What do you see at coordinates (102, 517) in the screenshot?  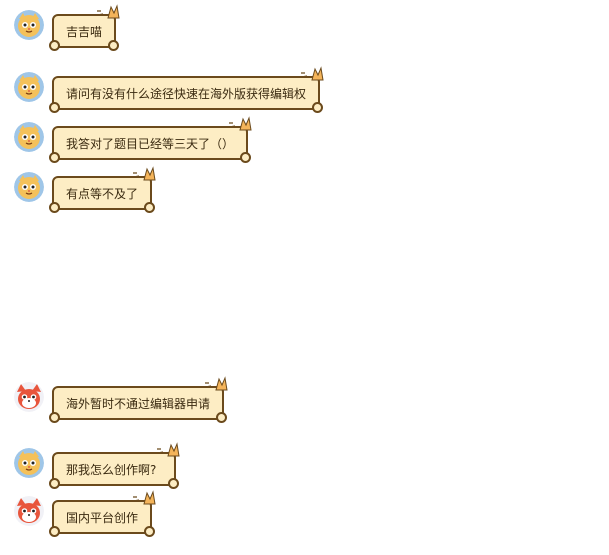 I see `message-text: 国内平台创作` at bounding box center [102, 517].